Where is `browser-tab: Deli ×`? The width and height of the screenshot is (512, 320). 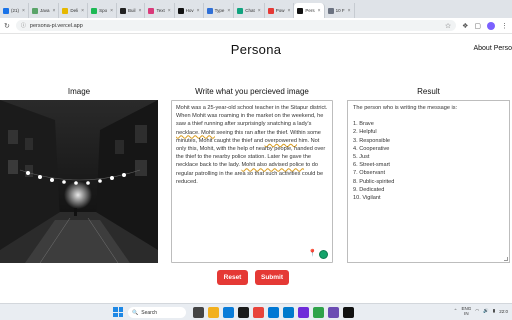
browser-tab: Deli × is located at coordinates (74, 10).